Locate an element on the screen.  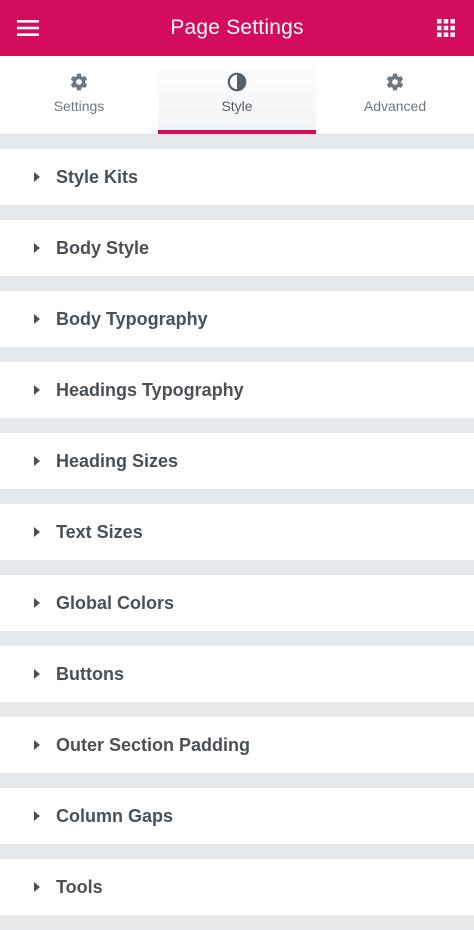
menu-button is located at coordinates (28, 28).